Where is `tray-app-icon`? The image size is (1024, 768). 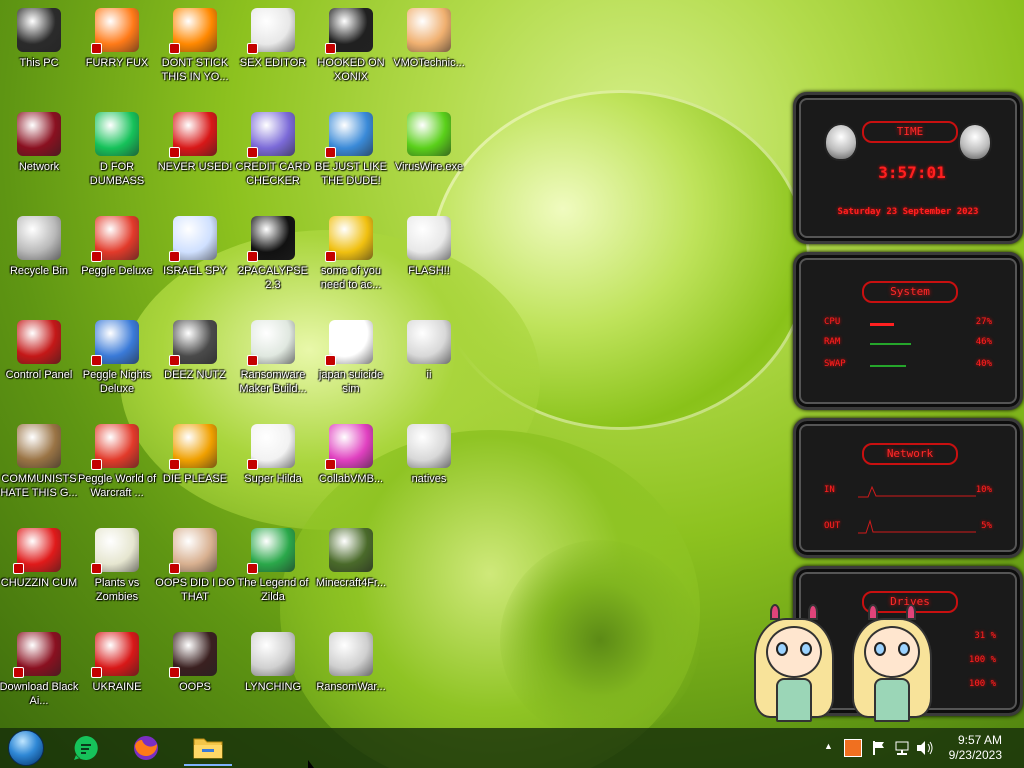
tray-app-icon is located at coordinates (853, 748).